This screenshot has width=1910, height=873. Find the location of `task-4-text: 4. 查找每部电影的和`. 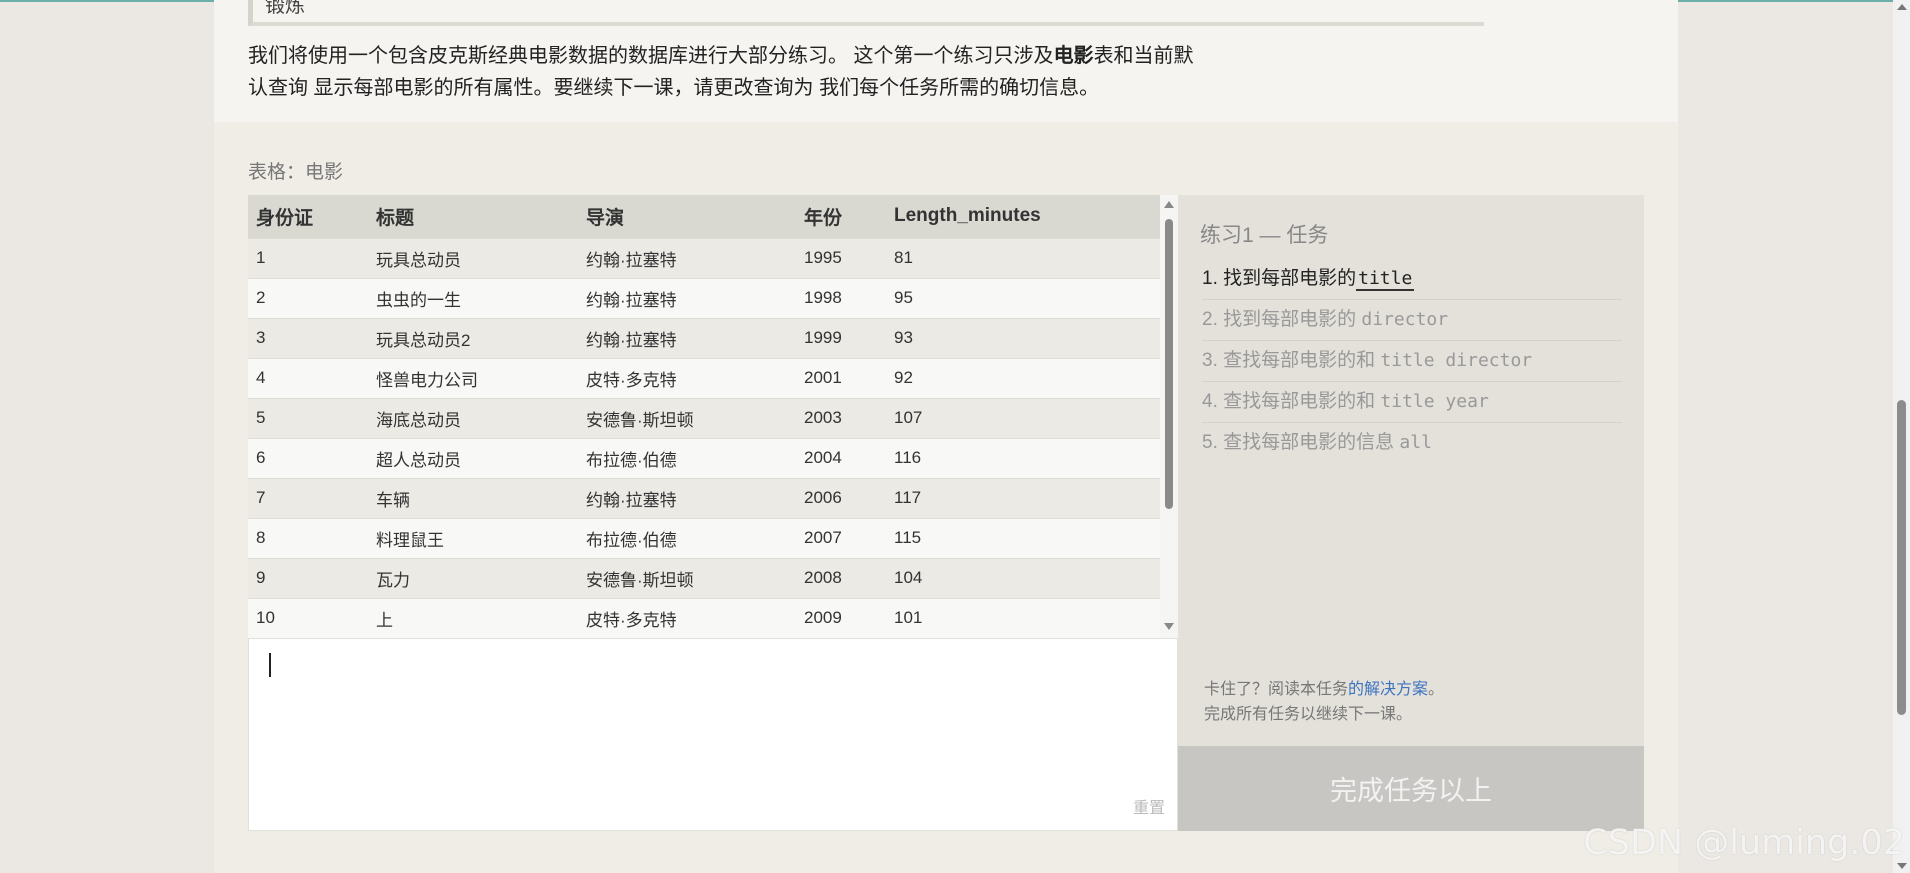

task-4-text: 4. 查找每部电影的和 is located at coordinates (1291, 401).